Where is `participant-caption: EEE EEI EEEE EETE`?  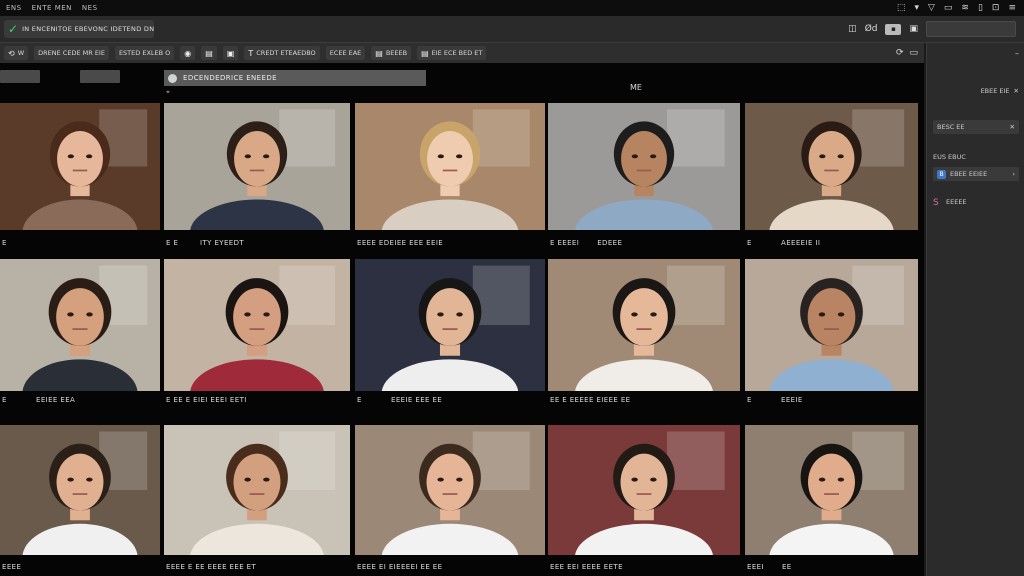 participant-caption: EEE EEI EEEE EETE is located at coordinates (595, 567).